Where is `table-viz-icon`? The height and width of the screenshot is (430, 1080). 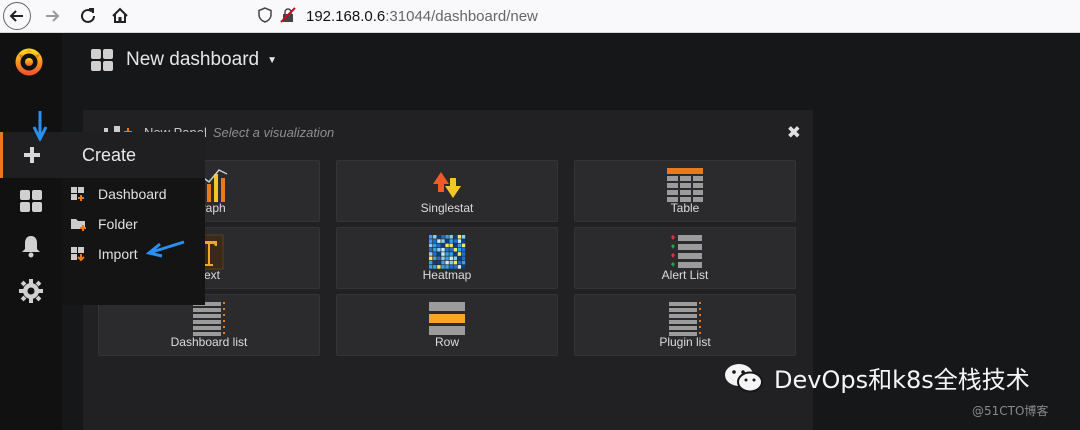 table-viz-icon is located at coordinates (685, 185).